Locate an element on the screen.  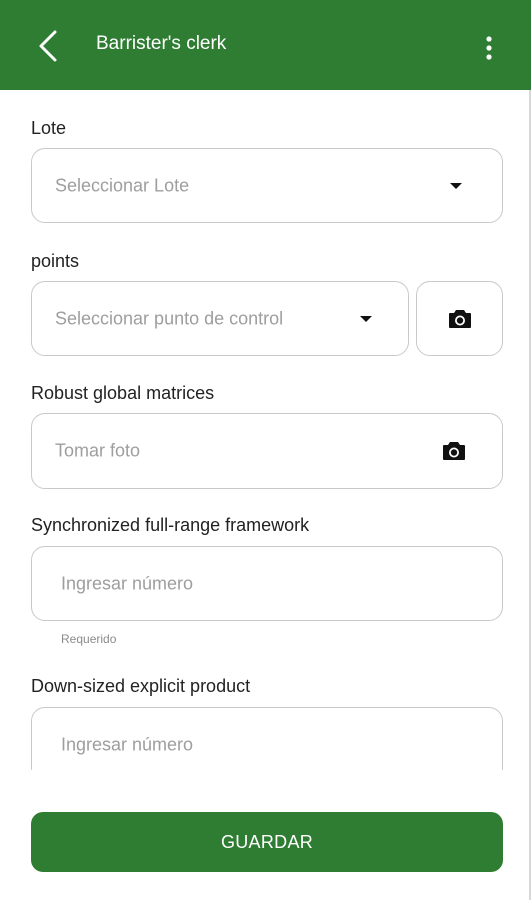
lote-select: Seleccionar Lote is located at coordinates (267, 185).